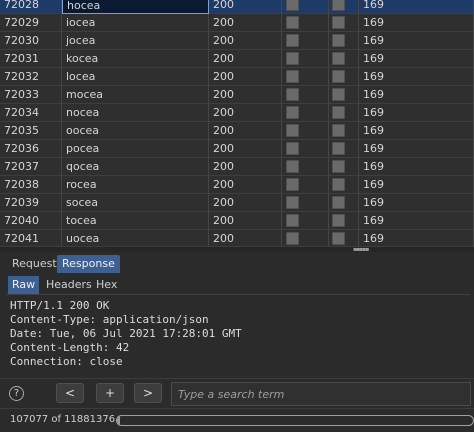  What do you see at coordinates (31, 77) in the screenshot?
I see `request-number: 72032` at bounding box center [31, 77].